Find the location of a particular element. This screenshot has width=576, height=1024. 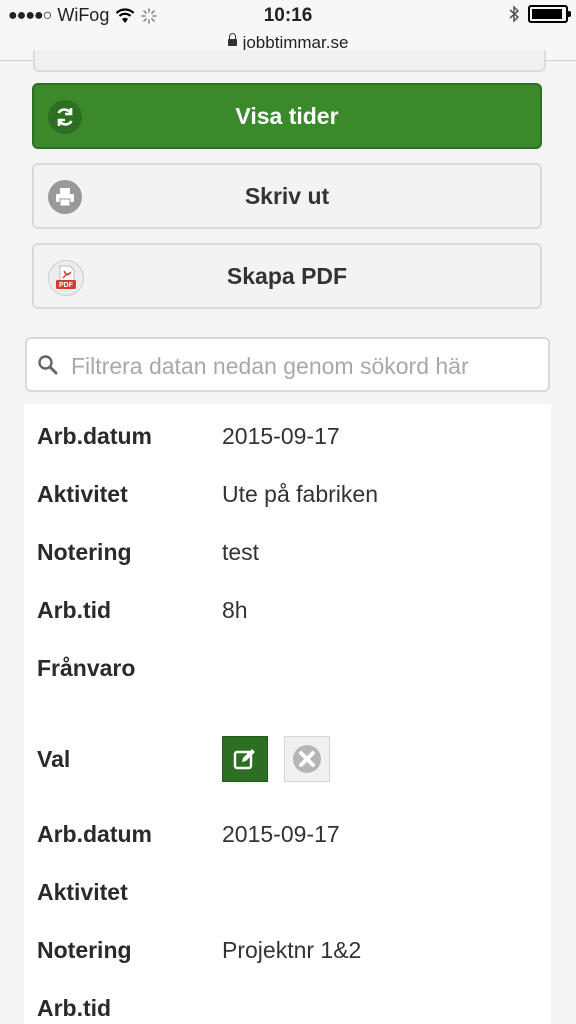

note-value: Projektnr 1&2 is located at coordinates (292, 950).